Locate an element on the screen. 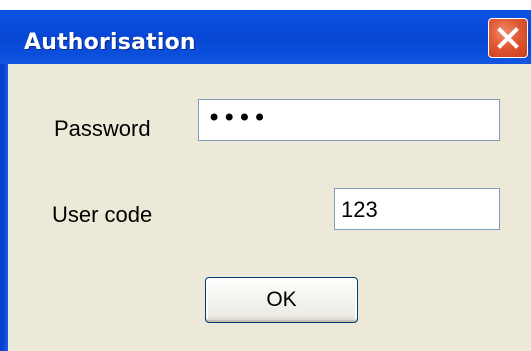  close-button is located at coordinates (508, 38).